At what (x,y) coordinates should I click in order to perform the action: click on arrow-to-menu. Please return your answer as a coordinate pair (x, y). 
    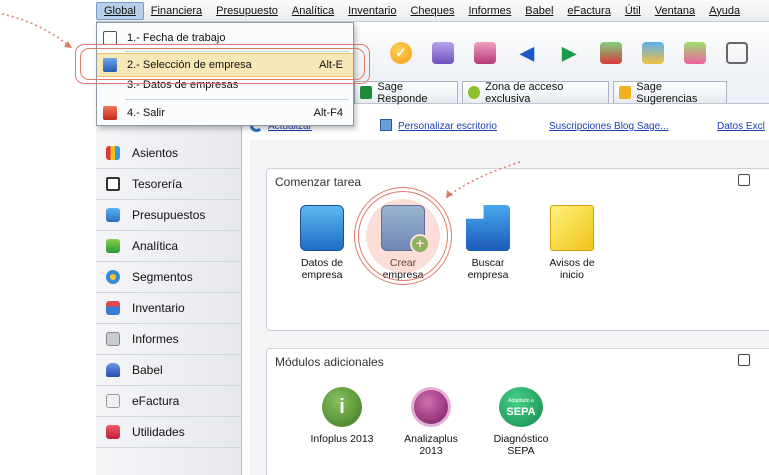
    Looking at the image, I should click on (37, 31).